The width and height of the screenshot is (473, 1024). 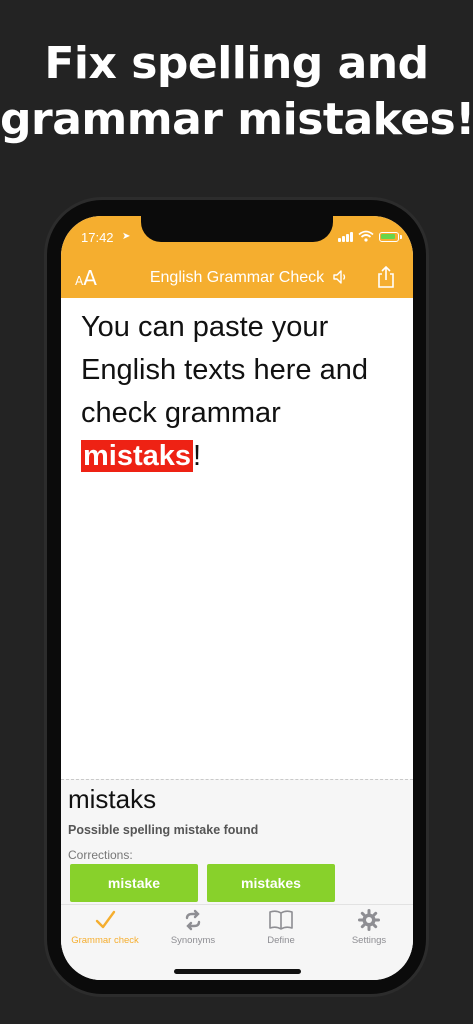 What do you see at coordinates (163, 830) in the screenshot?
I see `suggestion-message: Possible spelling mistake found` at bounding box center [163, 830].